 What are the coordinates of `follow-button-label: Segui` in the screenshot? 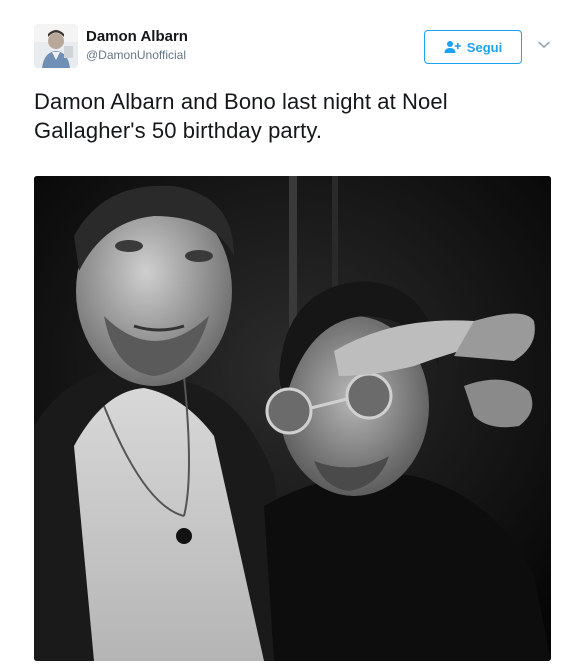 It's located at (484, 47).